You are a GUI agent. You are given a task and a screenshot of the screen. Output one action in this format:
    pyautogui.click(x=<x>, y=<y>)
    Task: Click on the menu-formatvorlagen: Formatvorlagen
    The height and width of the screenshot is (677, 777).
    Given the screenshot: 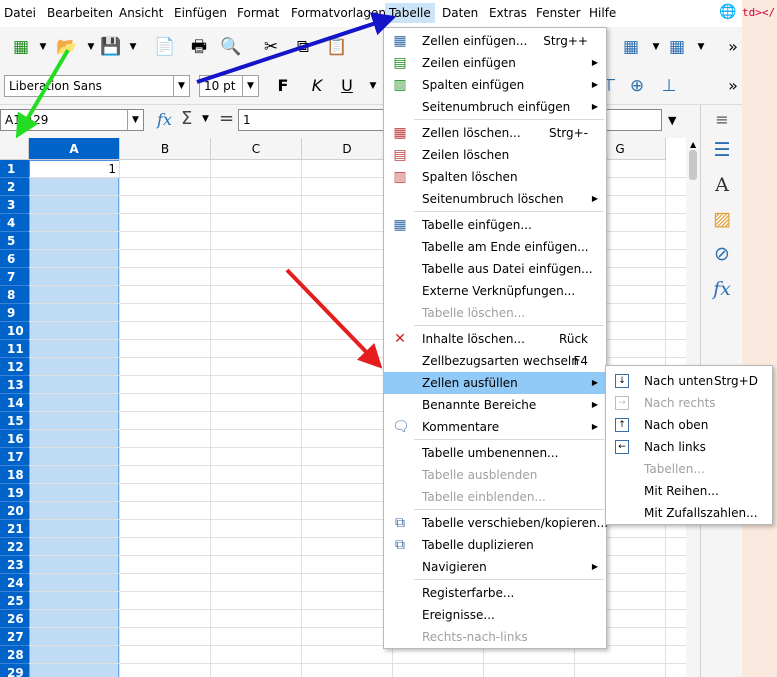 What is the action you would take?
    pyautogui.click(x=338, y=13)
    